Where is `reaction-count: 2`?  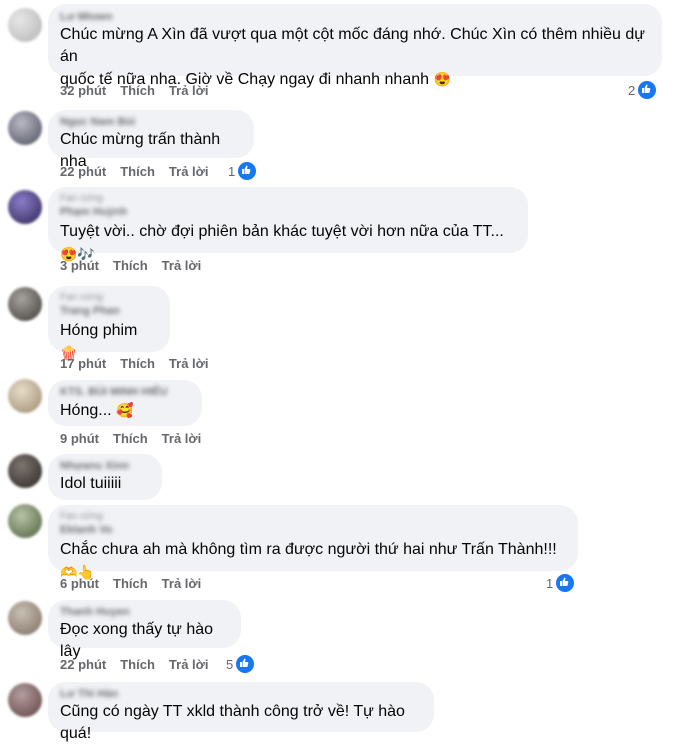 reaction-count: 2 is located at coordinates (643, 90).